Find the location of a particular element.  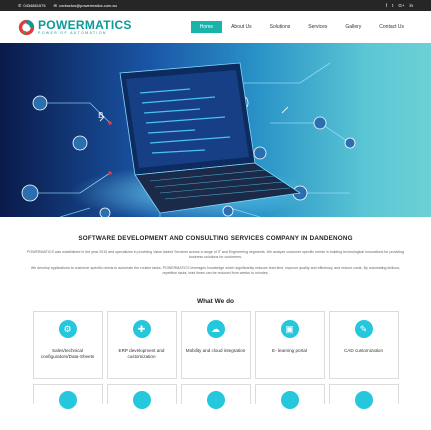

phone-contact: ✆ 0434881575 is located at coordinates (32, 5).